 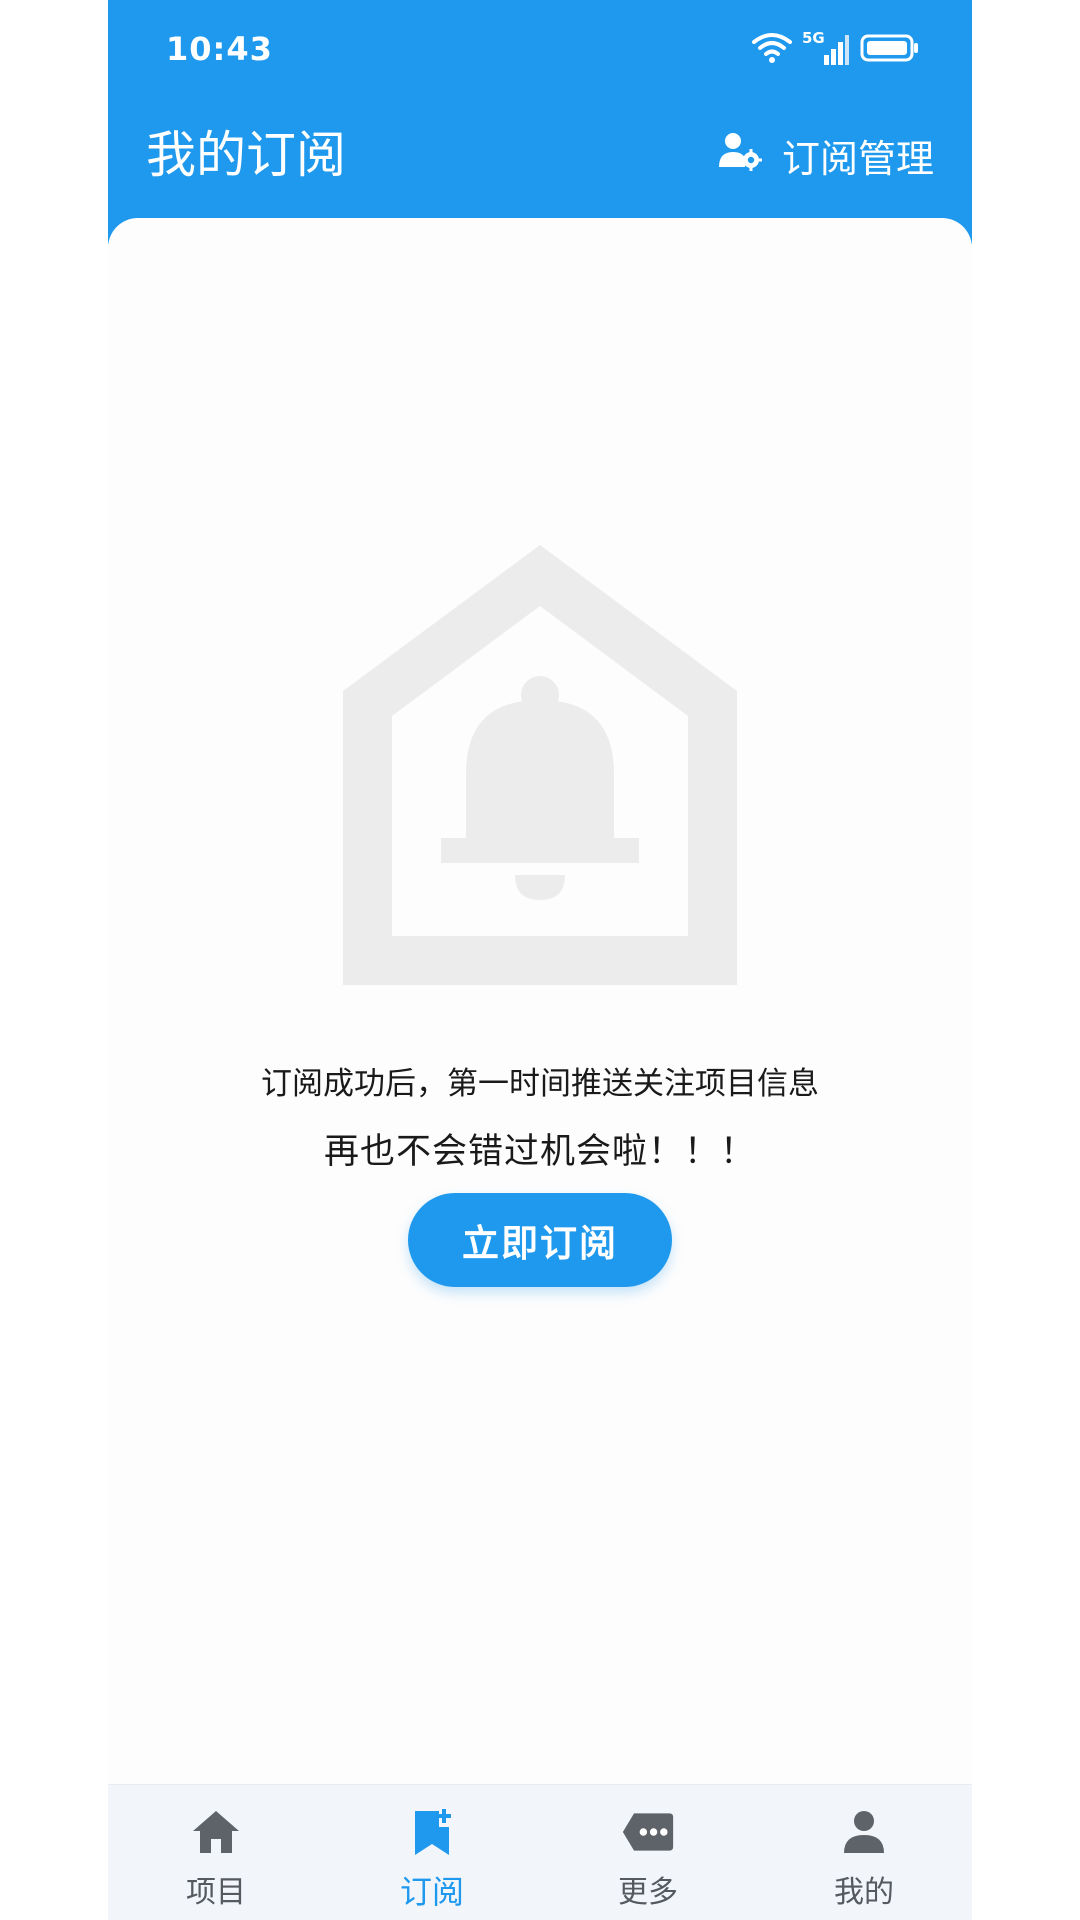 What do you see at coordinates (431, 1892) in the screenshot?
I see `nav-label-subscriptions: 订阅` at bounding box center [431, 1892].